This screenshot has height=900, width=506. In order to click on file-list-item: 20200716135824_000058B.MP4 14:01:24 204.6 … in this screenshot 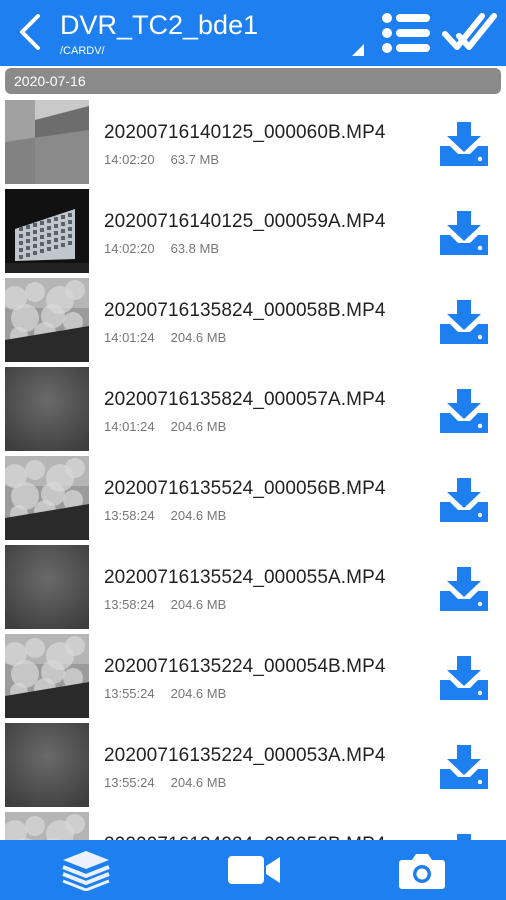, I will do `click(253, 321)`.